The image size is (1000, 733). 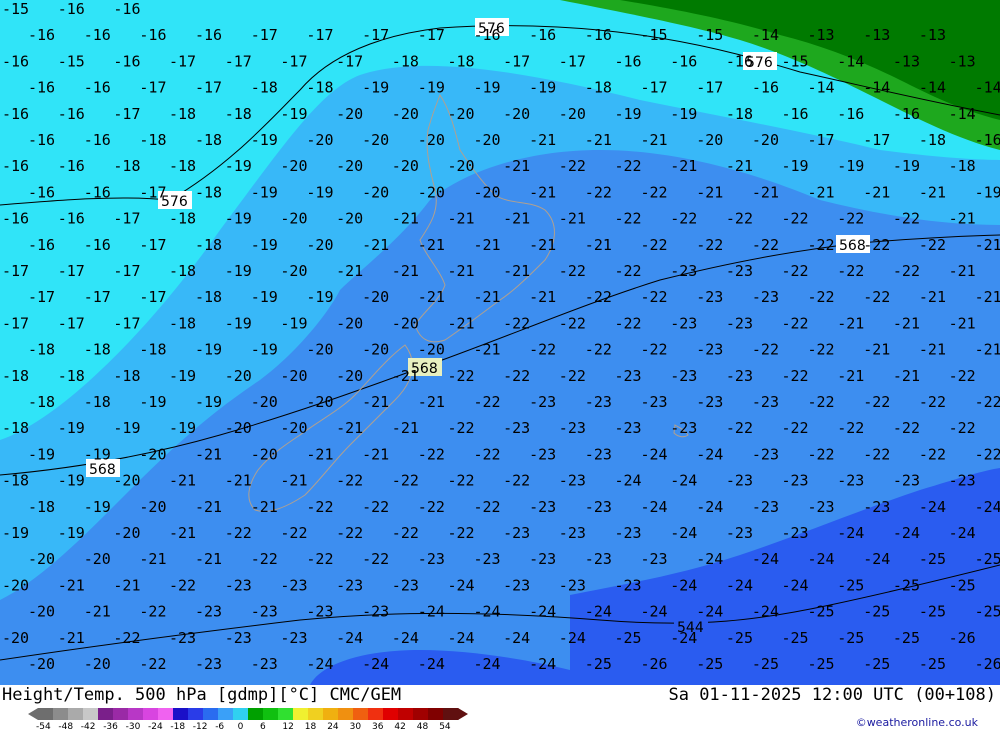 I want to click on temperature-value: -14, so click(x=987, y=88).